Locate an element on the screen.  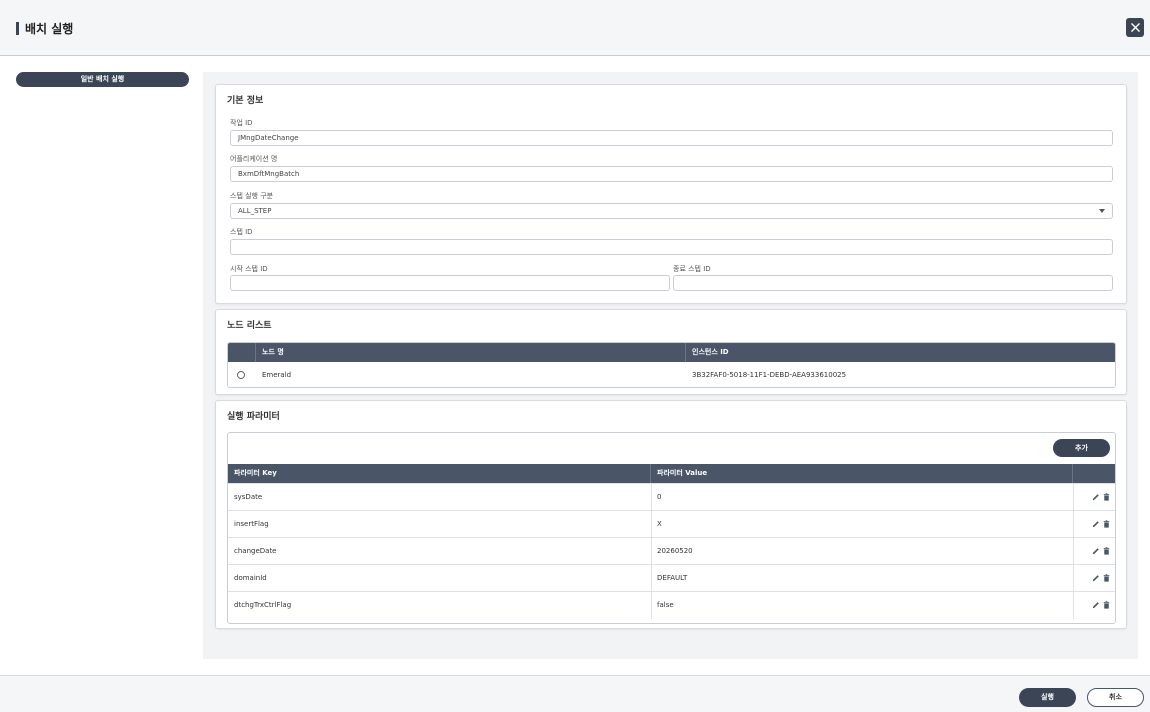
node-name-header: 노드 명 is located at coordinates (471, 352).